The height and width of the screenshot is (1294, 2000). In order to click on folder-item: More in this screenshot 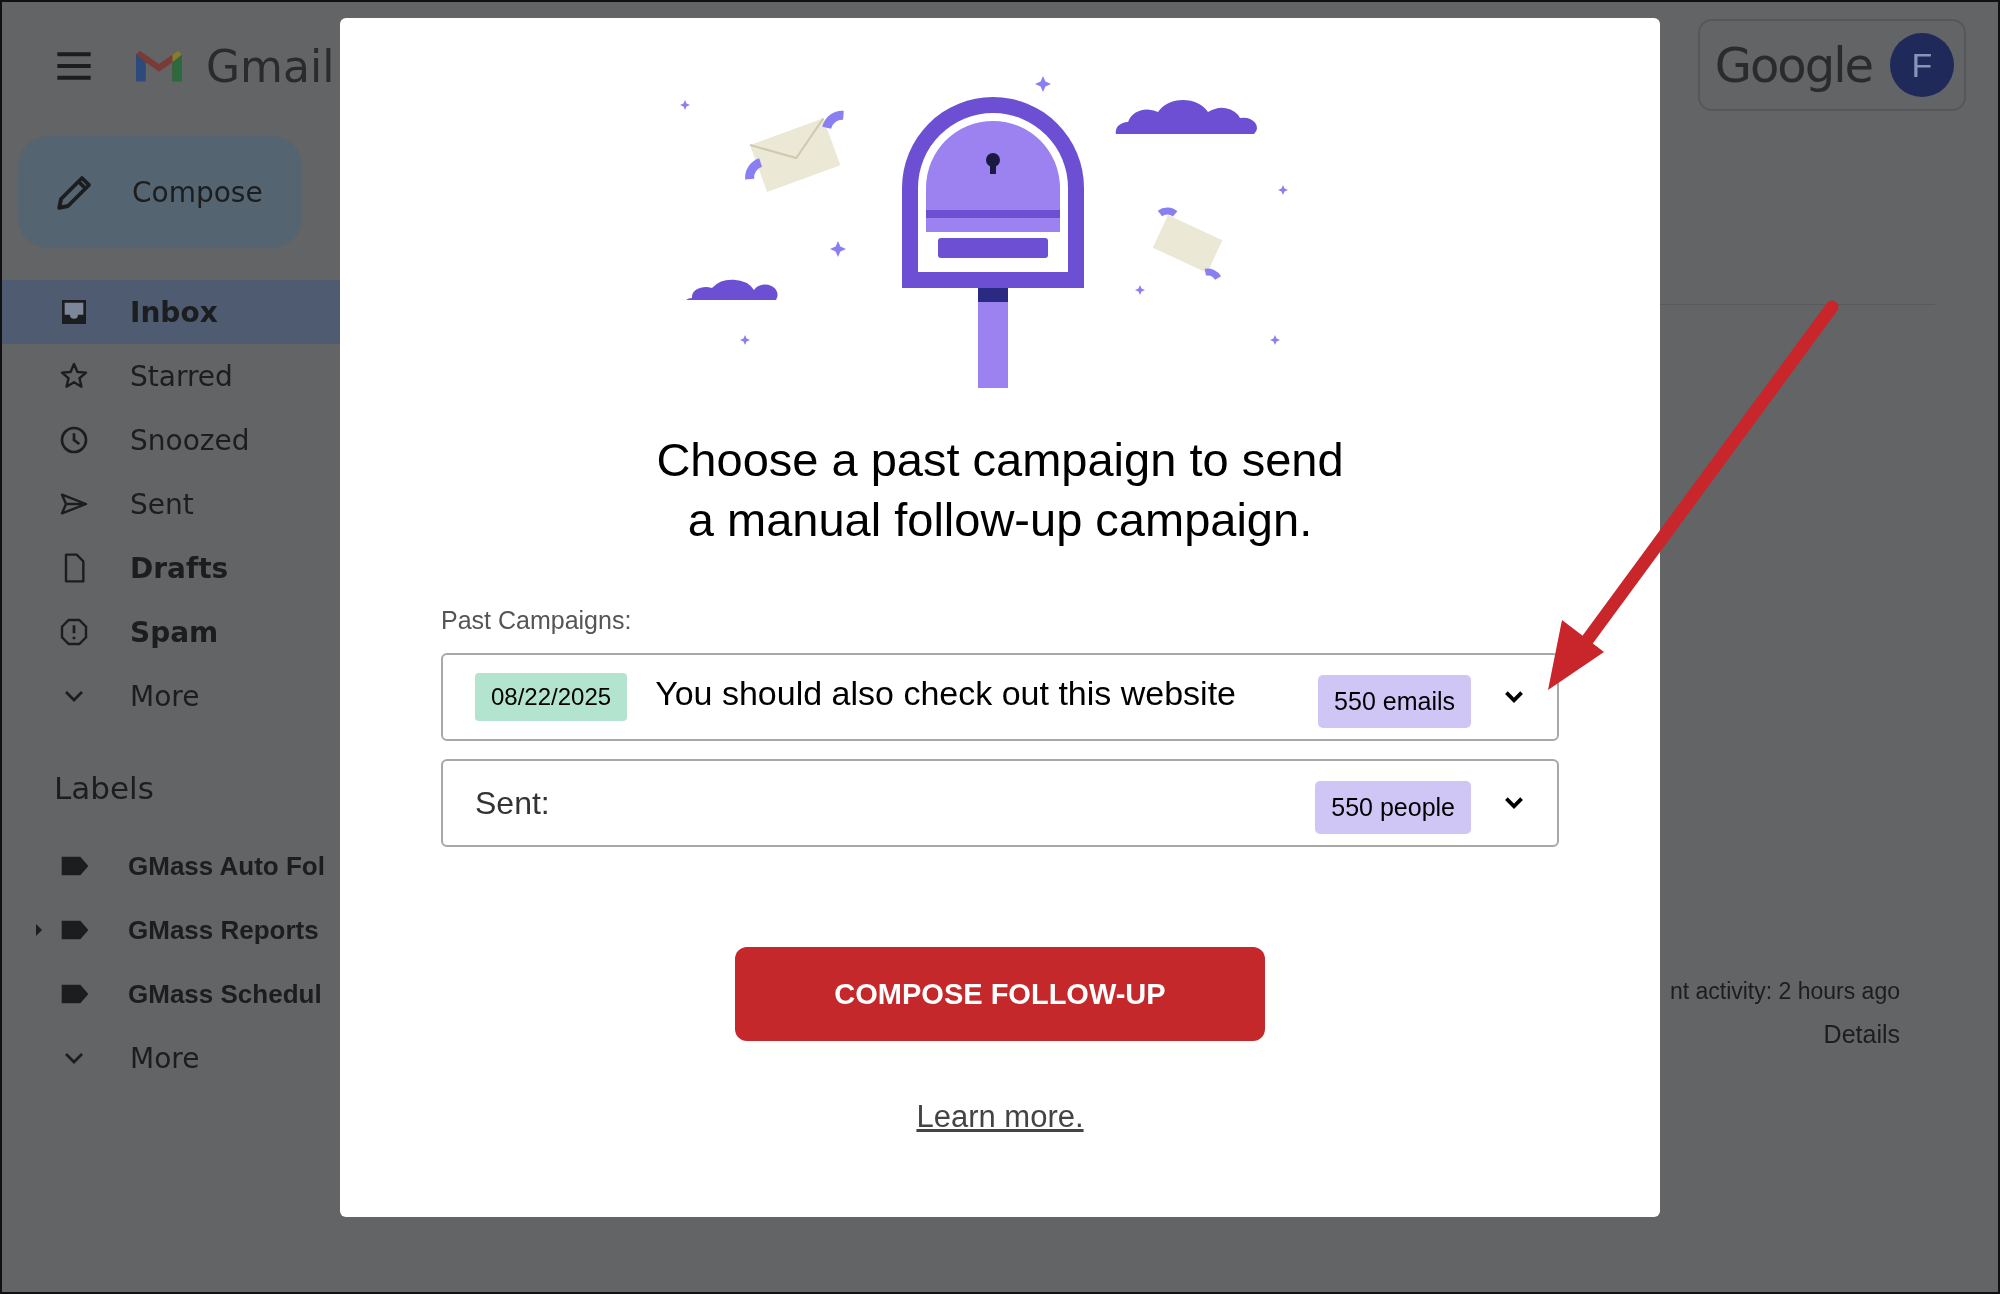, I will do `click(170, 696)`.